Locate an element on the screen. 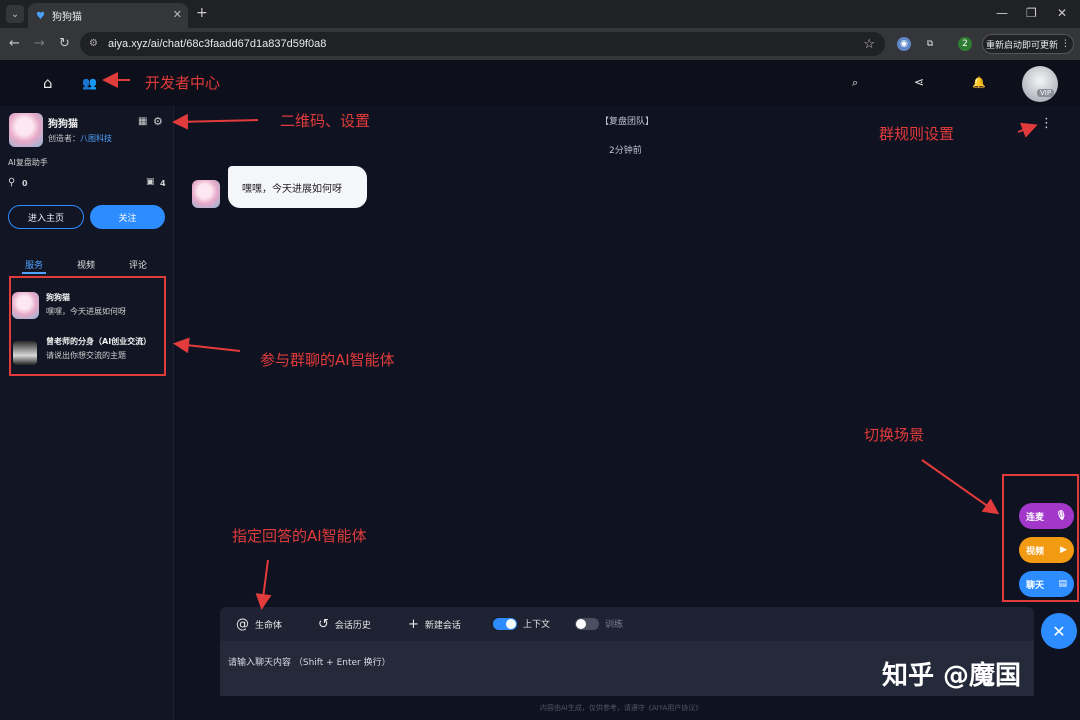 This screenshot has width=1080, height=720. watermark-text: 知乎 @魔国 is located at coordinates (952, 676).